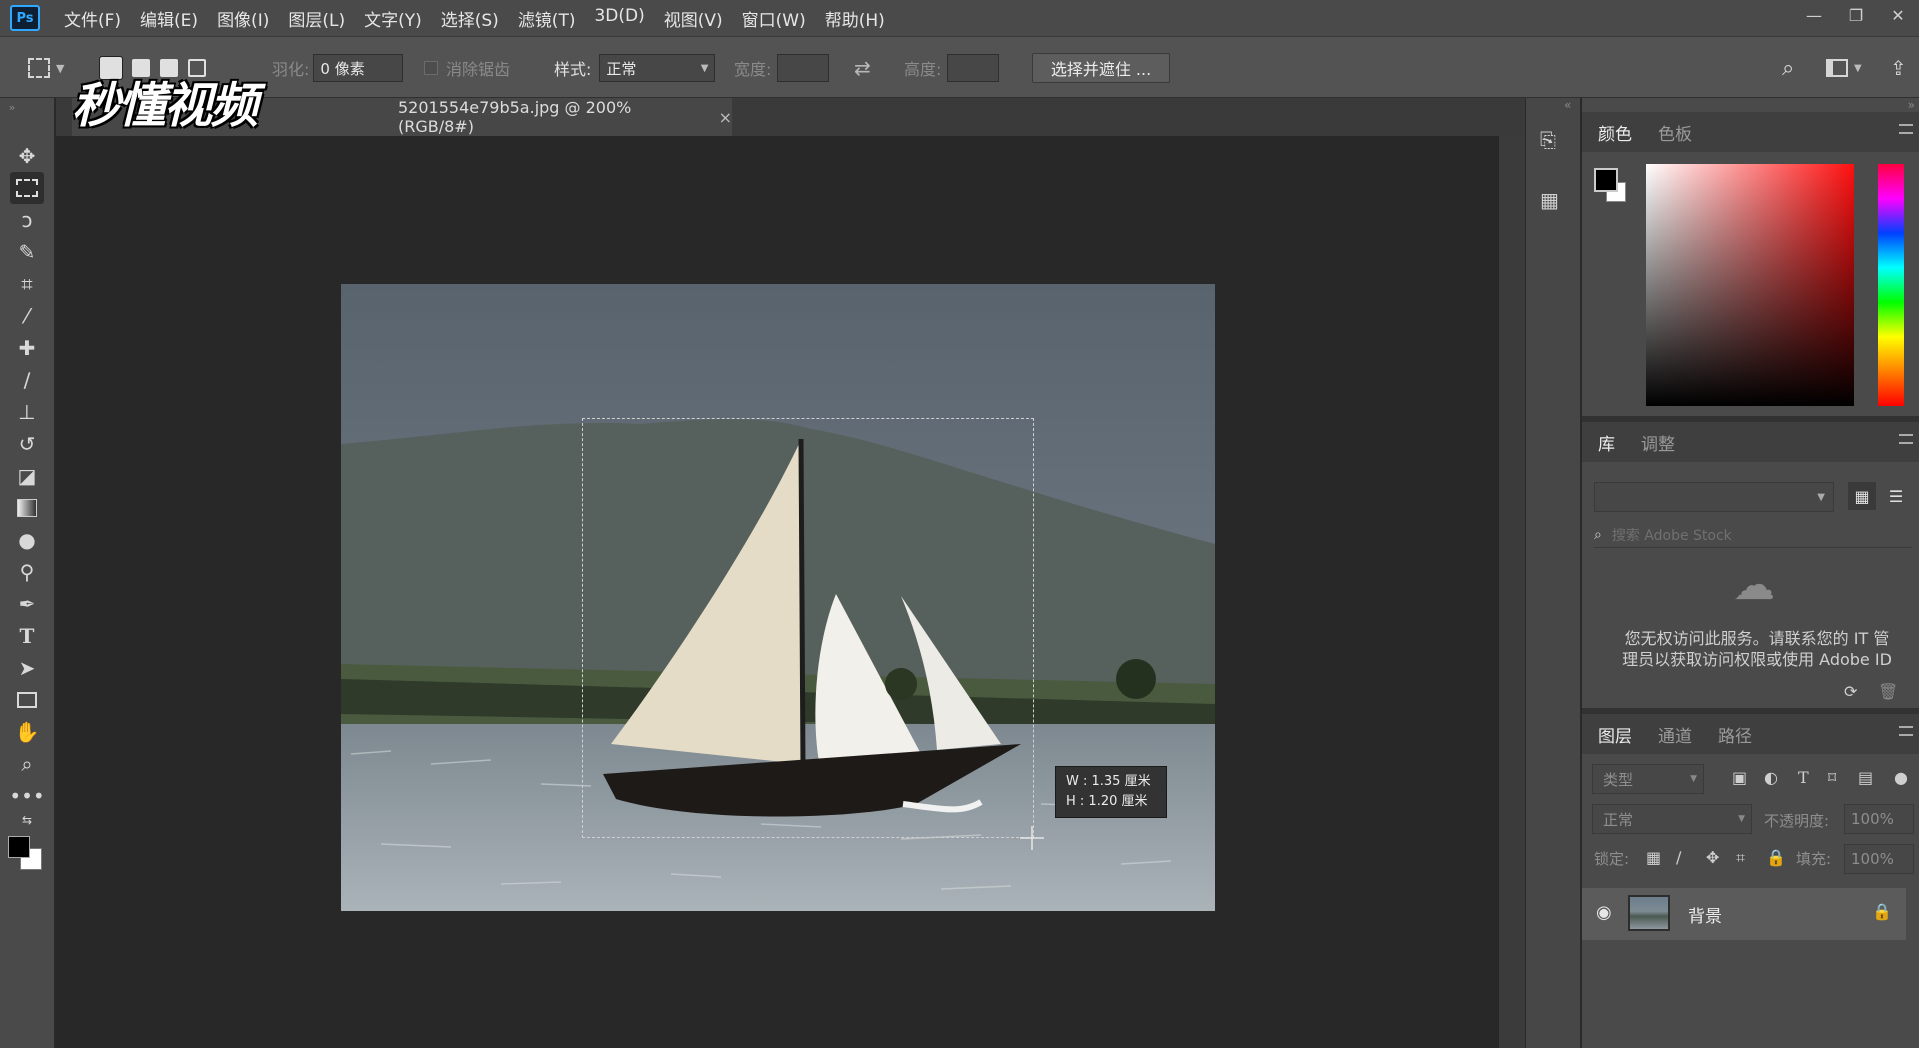 The image size is (1919, 1048). Describe the element at coordinates (1879, 819) in the screenshot. I see `opacity-input: 100%` at that location.